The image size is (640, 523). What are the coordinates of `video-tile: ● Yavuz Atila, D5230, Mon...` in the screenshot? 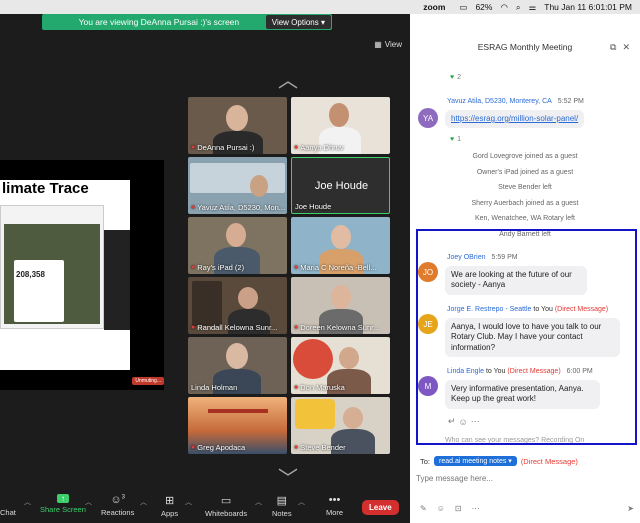 It's located at (237, 185).